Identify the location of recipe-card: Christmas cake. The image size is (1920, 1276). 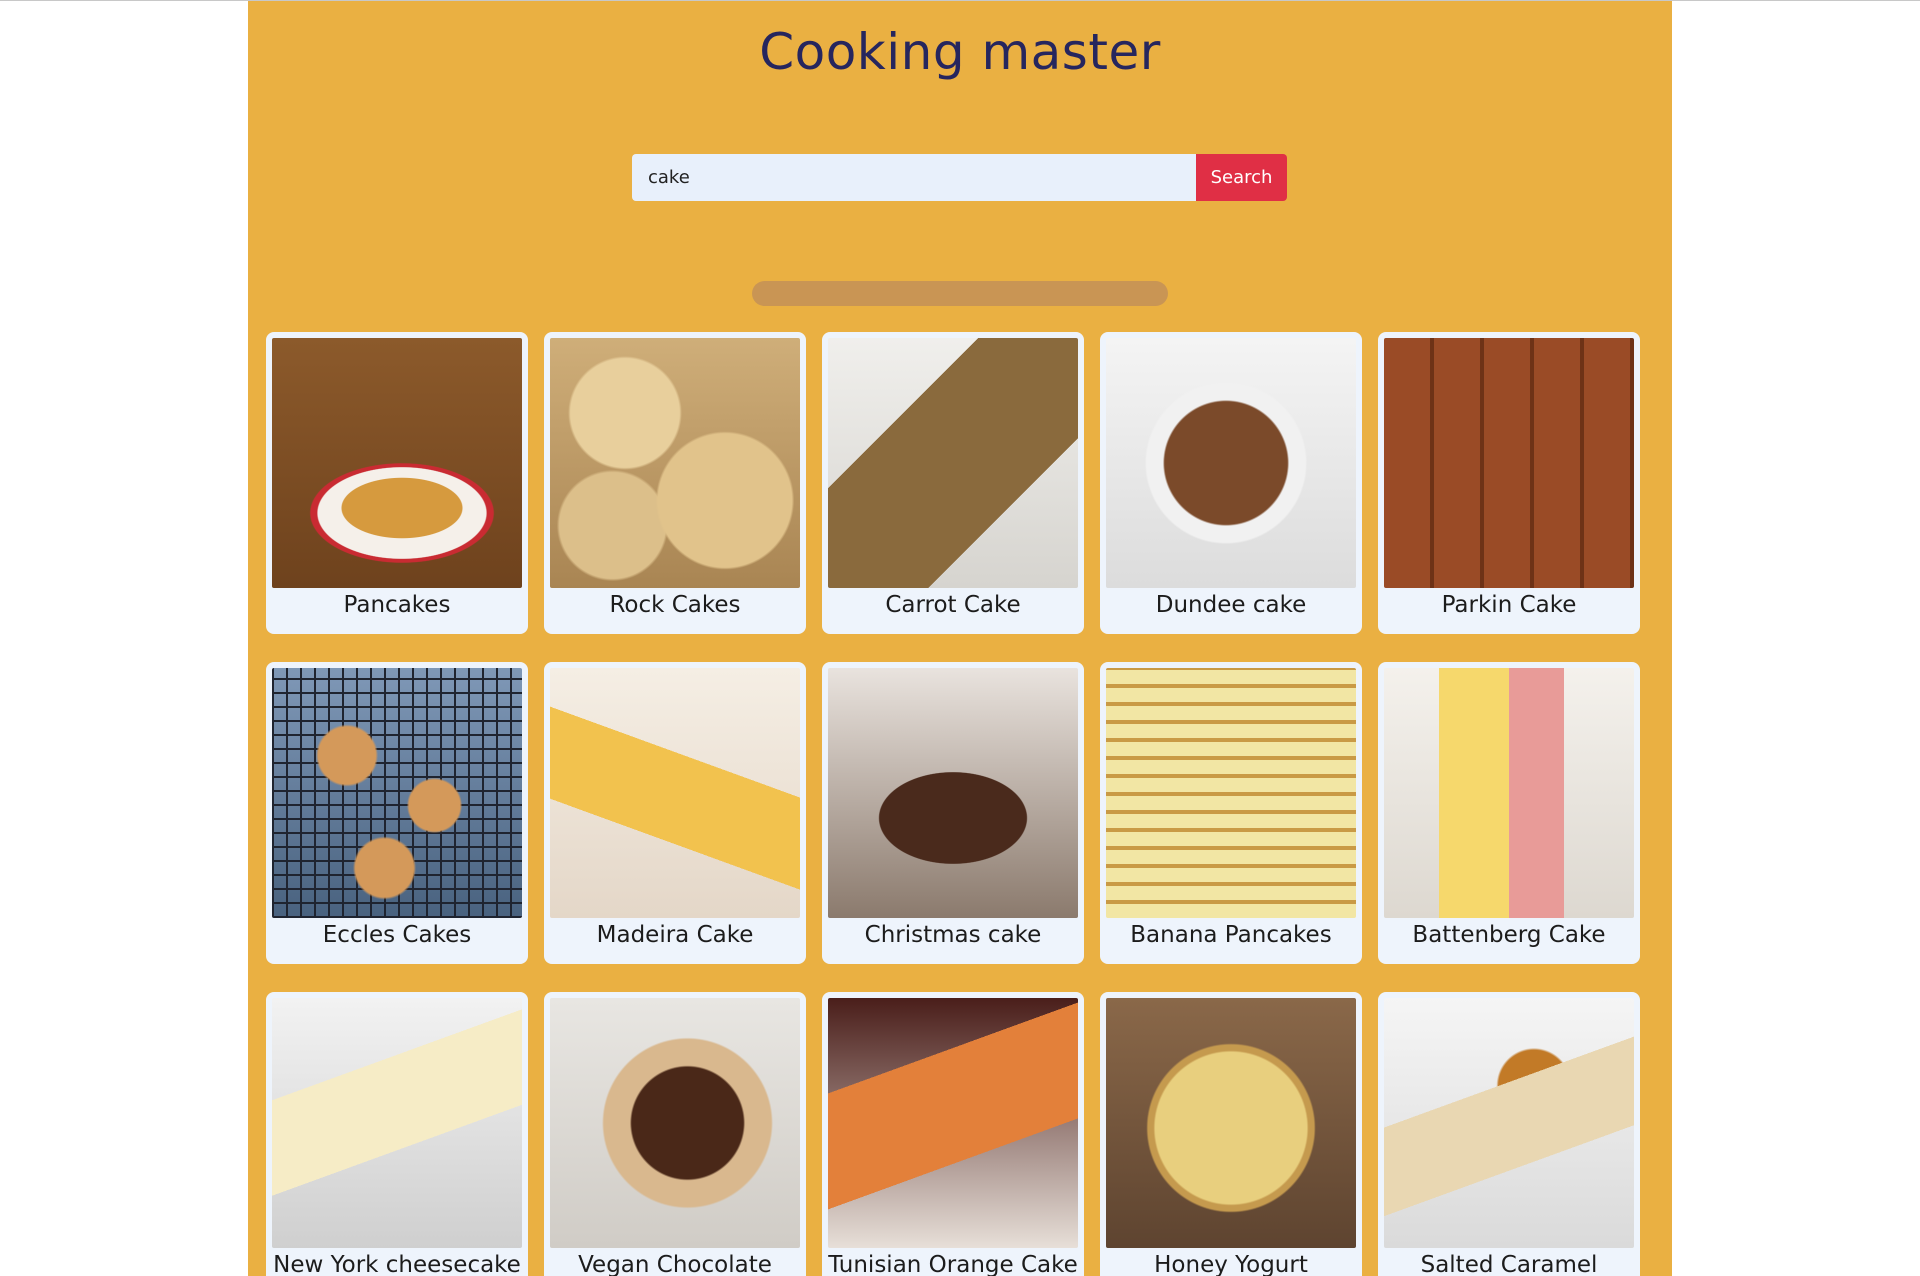
(953, 813).